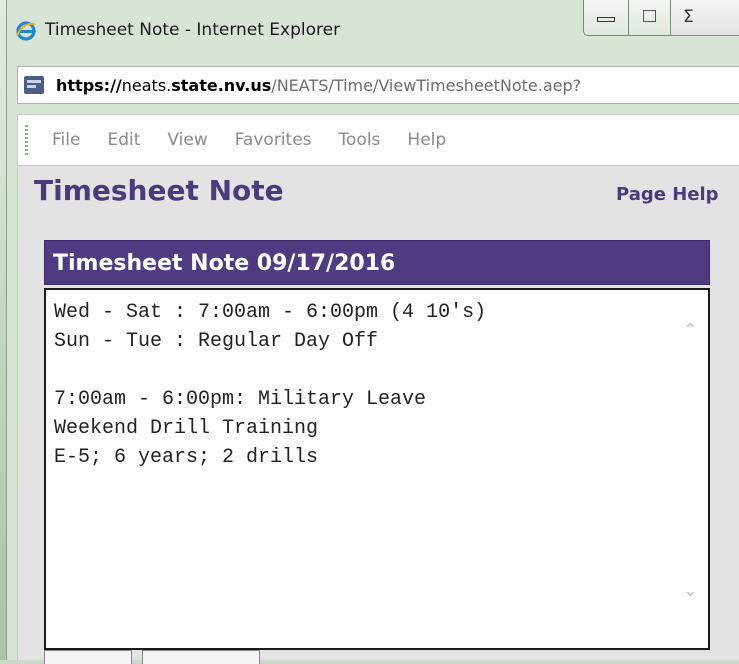 Image resolution: width=739 pixels, height=664 pixels. Describe the element at coordinates (187, 140) in the screenshot. I see `menu-view: View` at that location.